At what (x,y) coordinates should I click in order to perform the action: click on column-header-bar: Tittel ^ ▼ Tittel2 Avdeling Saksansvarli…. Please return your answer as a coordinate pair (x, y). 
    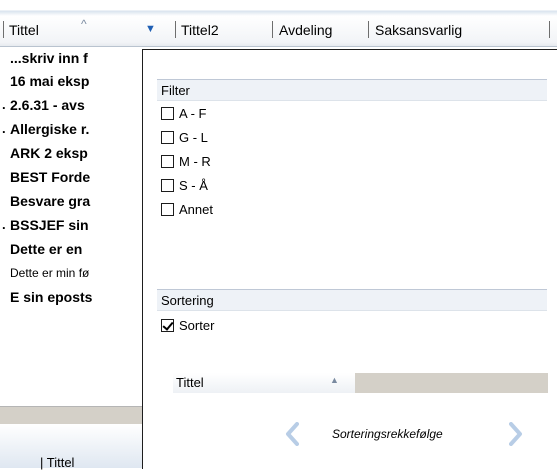
    Looking at the image, I should click on (278, 23).